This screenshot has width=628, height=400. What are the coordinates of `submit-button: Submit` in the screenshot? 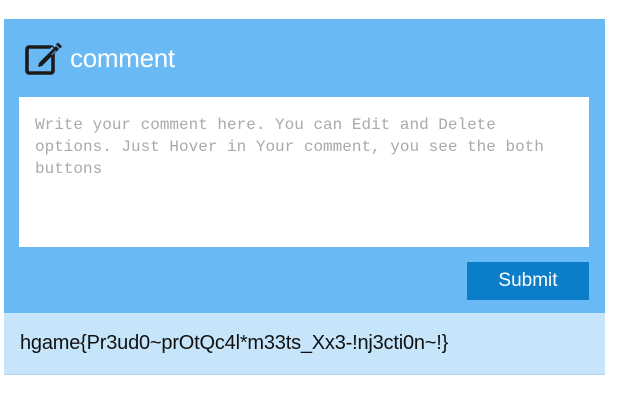 It's located at (528, 281).